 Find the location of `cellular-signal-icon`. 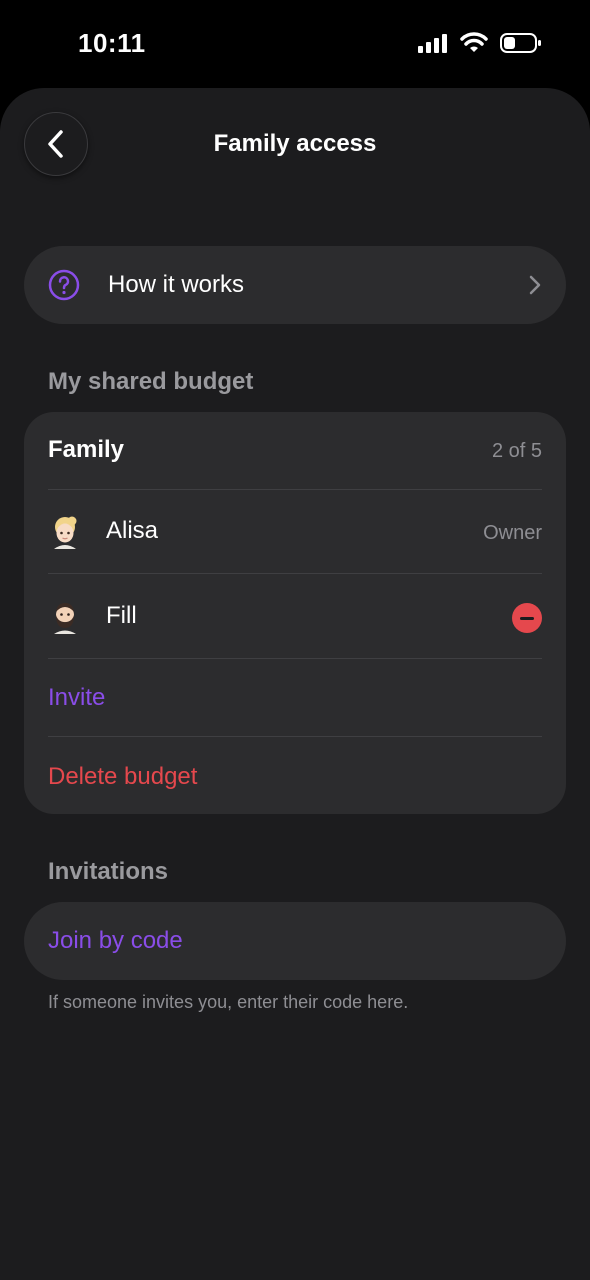

cellular-signal-icon is located at coordinates (432, 43).